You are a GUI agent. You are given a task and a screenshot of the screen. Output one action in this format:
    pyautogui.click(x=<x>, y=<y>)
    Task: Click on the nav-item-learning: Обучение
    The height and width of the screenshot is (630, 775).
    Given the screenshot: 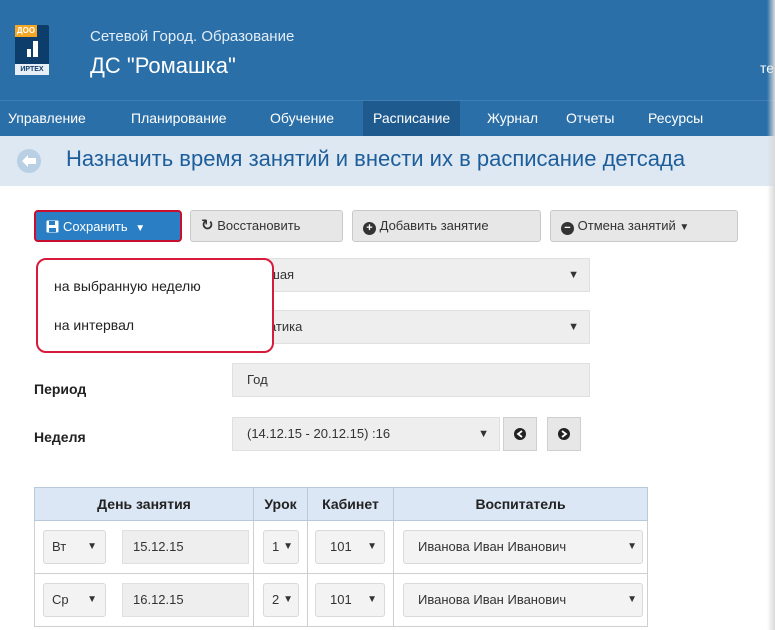 What is the action you would take?
    pyautogui.click(x=302, y=118)
    